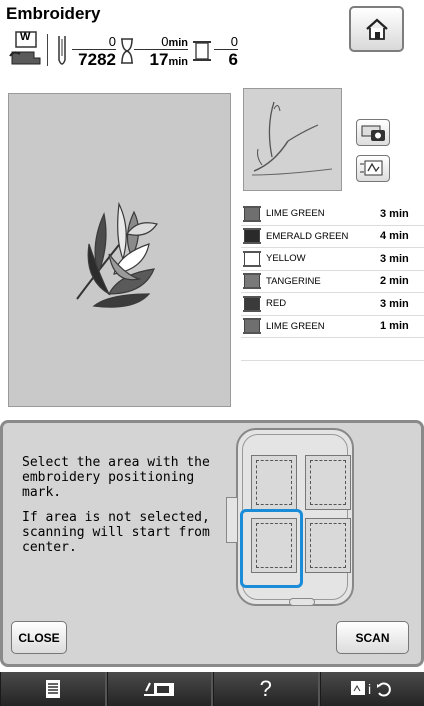 The width and height of the screenshot is (424, 706). What do you see at coordinates (394, 326) in the screenshot?
I see `color-time: 1 min` at bounding box center [394, 326].